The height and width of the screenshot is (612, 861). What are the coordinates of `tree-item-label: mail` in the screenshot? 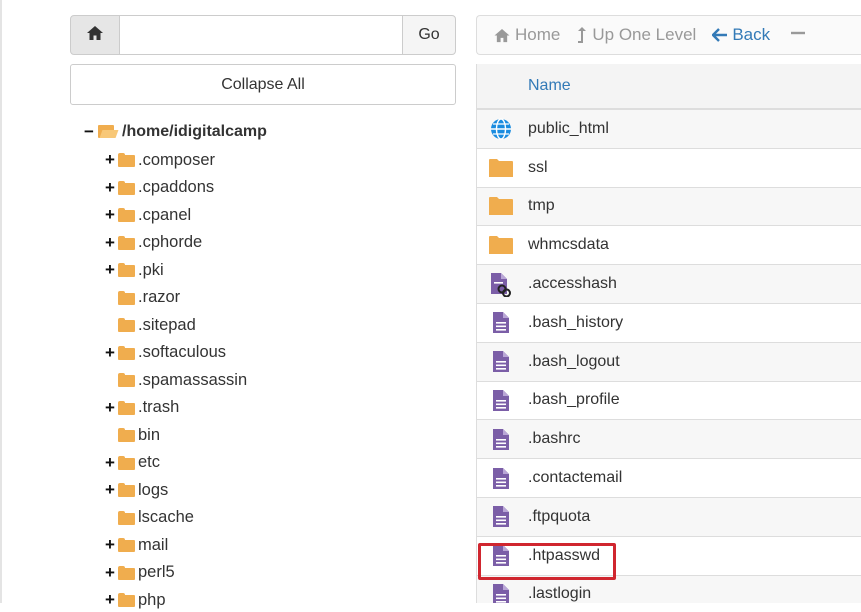 It's located at (153, 544).